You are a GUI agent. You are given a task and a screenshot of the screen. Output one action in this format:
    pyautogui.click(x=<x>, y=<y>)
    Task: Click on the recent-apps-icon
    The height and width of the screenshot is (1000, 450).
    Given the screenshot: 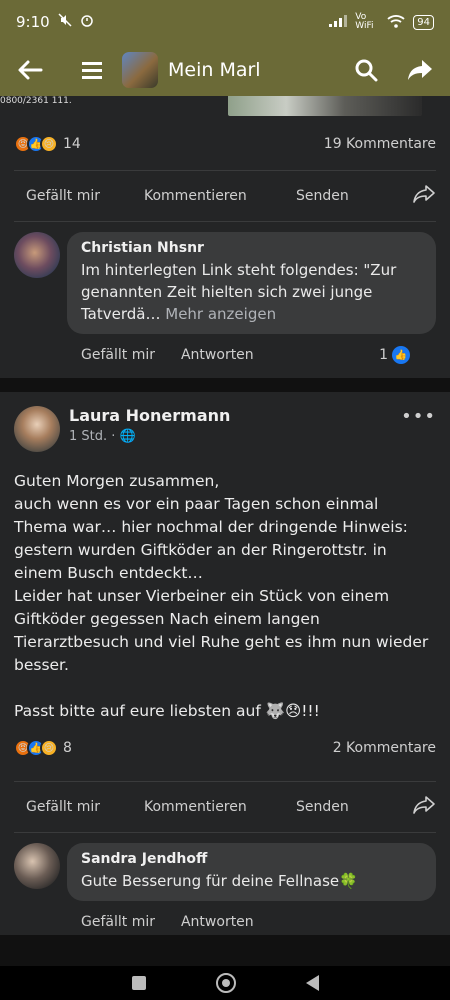 What is the action you would take?
    pyautogui.click(x=138, y=983)
    